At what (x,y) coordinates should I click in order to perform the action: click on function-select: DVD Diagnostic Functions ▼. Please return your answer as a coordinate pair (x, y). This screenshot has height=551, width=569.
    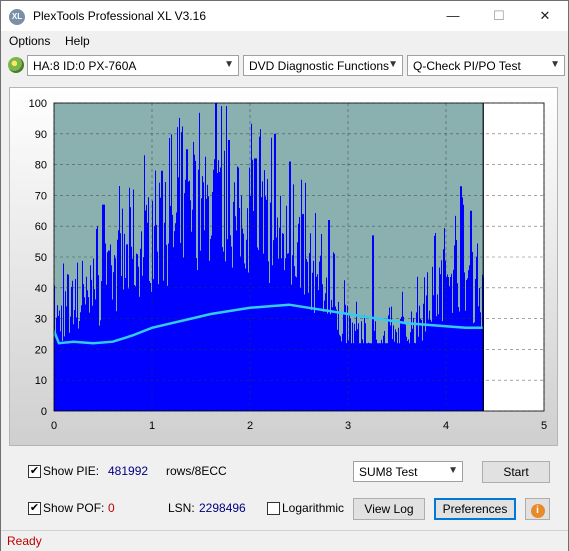
    Looking at the image, I should click on (323, 65).